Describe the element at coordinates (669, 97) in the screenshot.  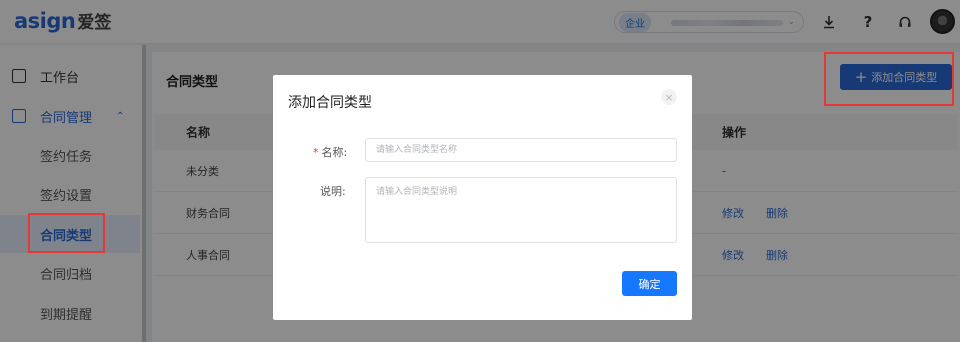
I see `close-icon: ×` at that location.